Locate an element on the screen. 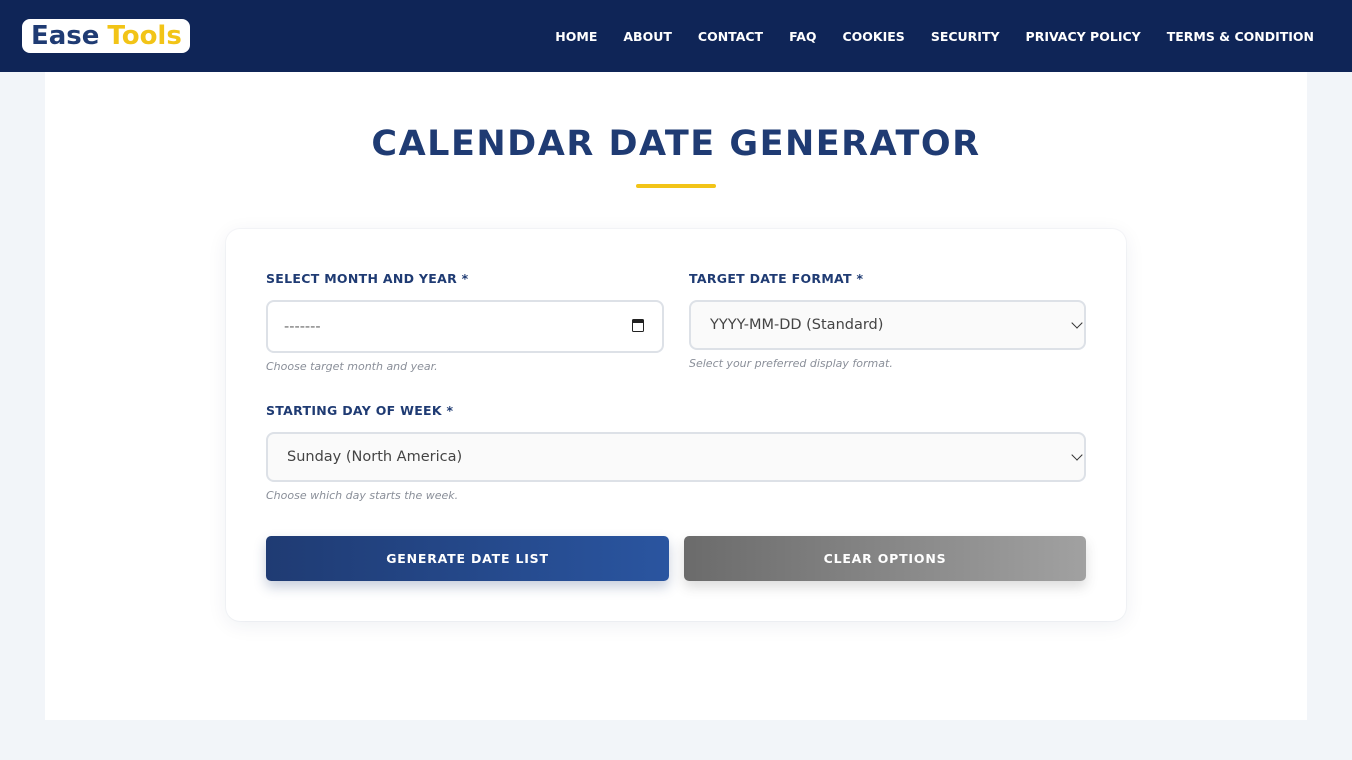  site-logo: Ease Tools is located at coordinates (106, 36).